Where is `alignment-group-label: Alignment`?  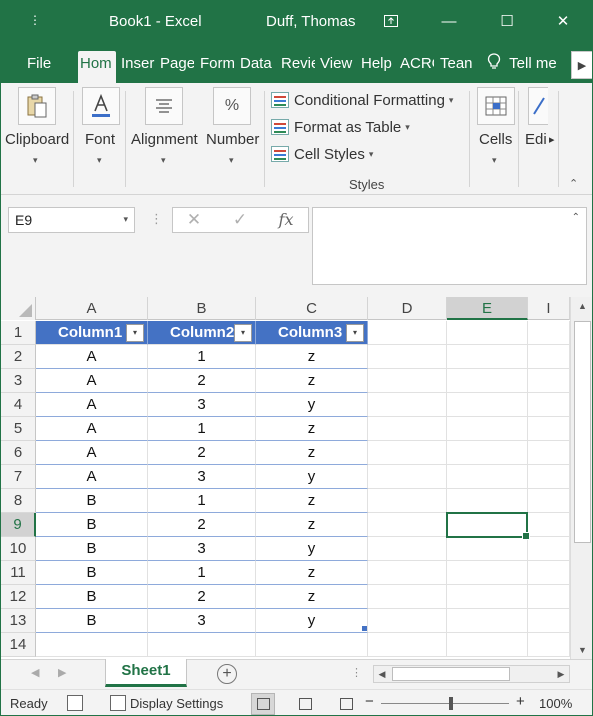 alignment-group-label: Alignment is located at coordinates (164, 139).